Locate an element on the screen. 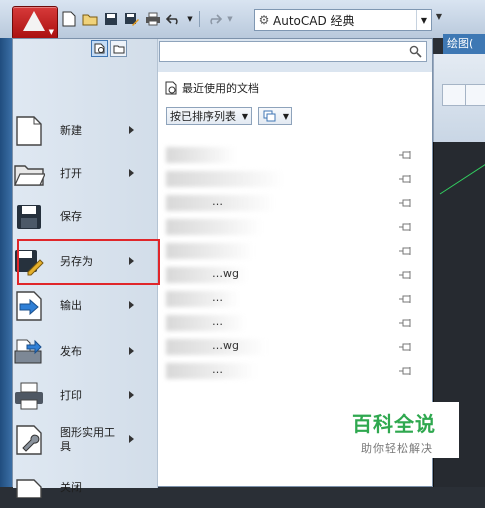  menu-item-label: 打印 is located at coordinates (71, 395).